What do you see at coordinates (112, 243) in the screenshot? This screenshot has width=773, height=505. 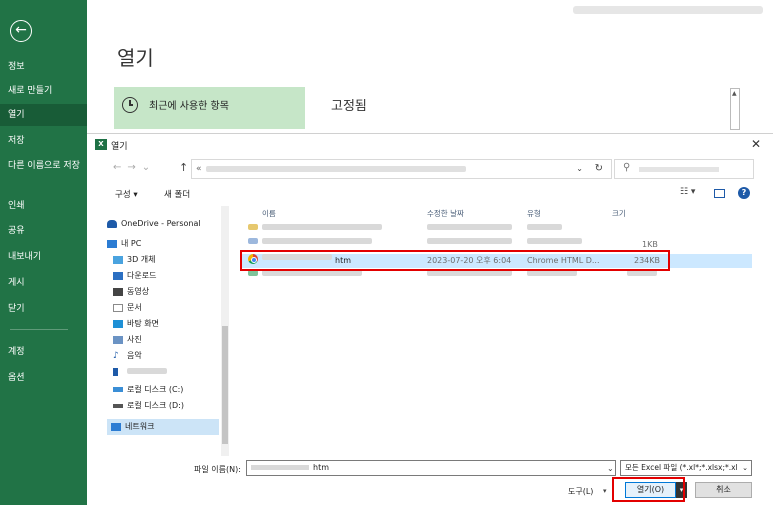 I see `pc-icon` at bounding box center [112, 243].